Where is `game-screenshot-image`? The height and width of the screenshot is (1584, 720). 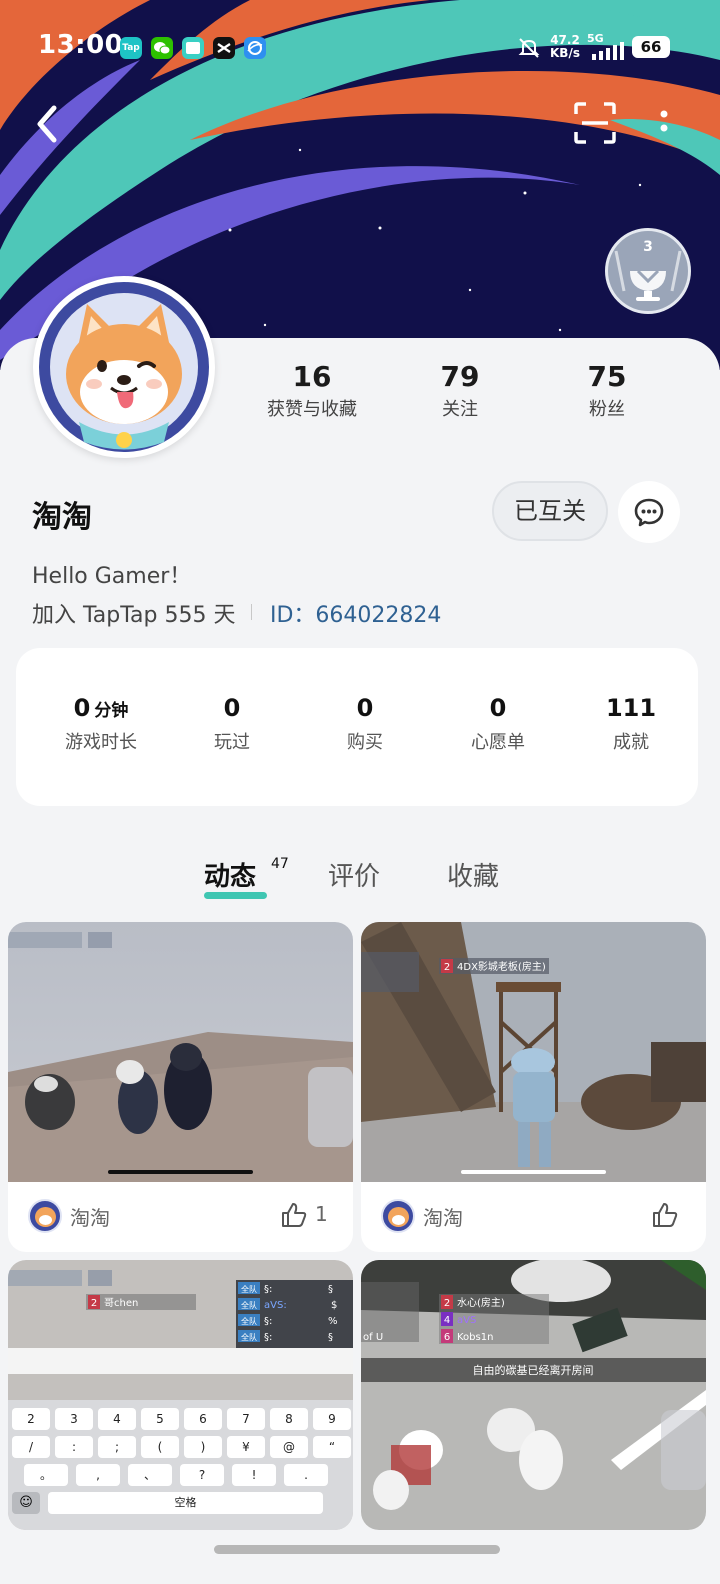 game-screenshot-image is located at coordinates (180, 1052).